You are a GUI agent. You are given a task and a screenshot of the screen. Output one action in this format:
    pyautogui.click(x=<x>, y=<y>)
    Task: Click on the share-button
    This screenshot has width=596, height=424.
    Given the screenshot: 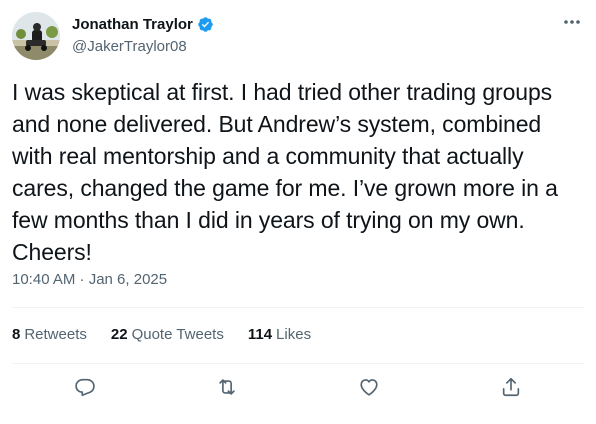 What is the action you would take?
    pyautogui.click(x=511, y=387)
    